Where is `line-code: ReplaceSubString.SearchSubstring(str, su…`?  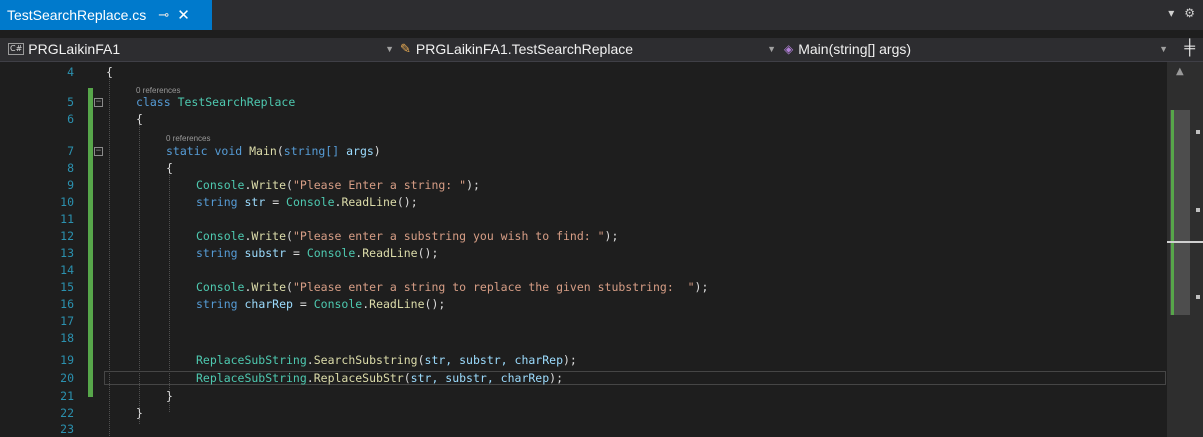 line-code: ReplaceSubString.SearchSubstring(str, su… is located at coordinates (386, 360).